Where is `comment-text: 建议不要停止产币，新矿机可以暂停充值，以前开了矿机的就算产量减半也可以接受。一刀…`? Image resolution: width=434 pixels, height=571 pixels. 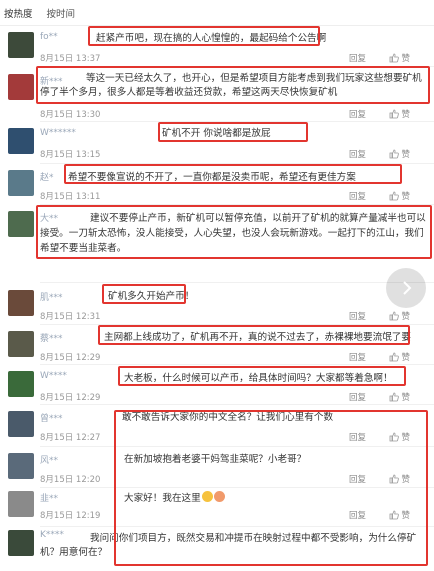
comment-text: 建议不要停止产币，新矿机可以暂停充值，以前开了矿机的就算产量减半也可以接受。一刀… is located at coordinates (233, 233).